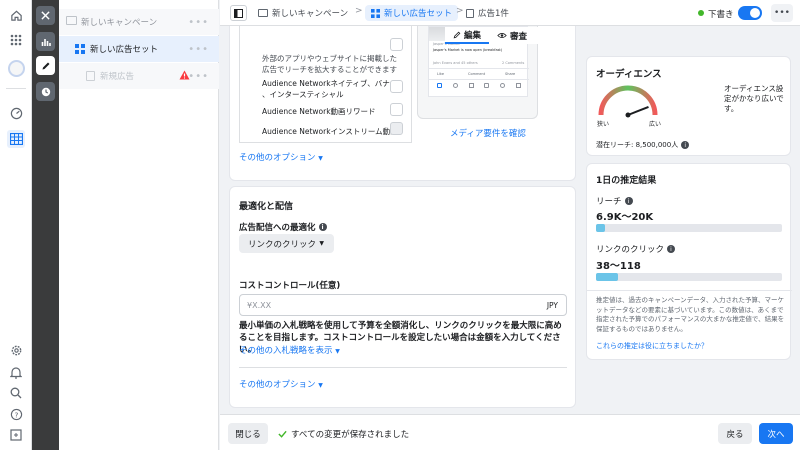 This screenshot has height=450, width=800. I want to click on pencil-icon, so click(457, 34).